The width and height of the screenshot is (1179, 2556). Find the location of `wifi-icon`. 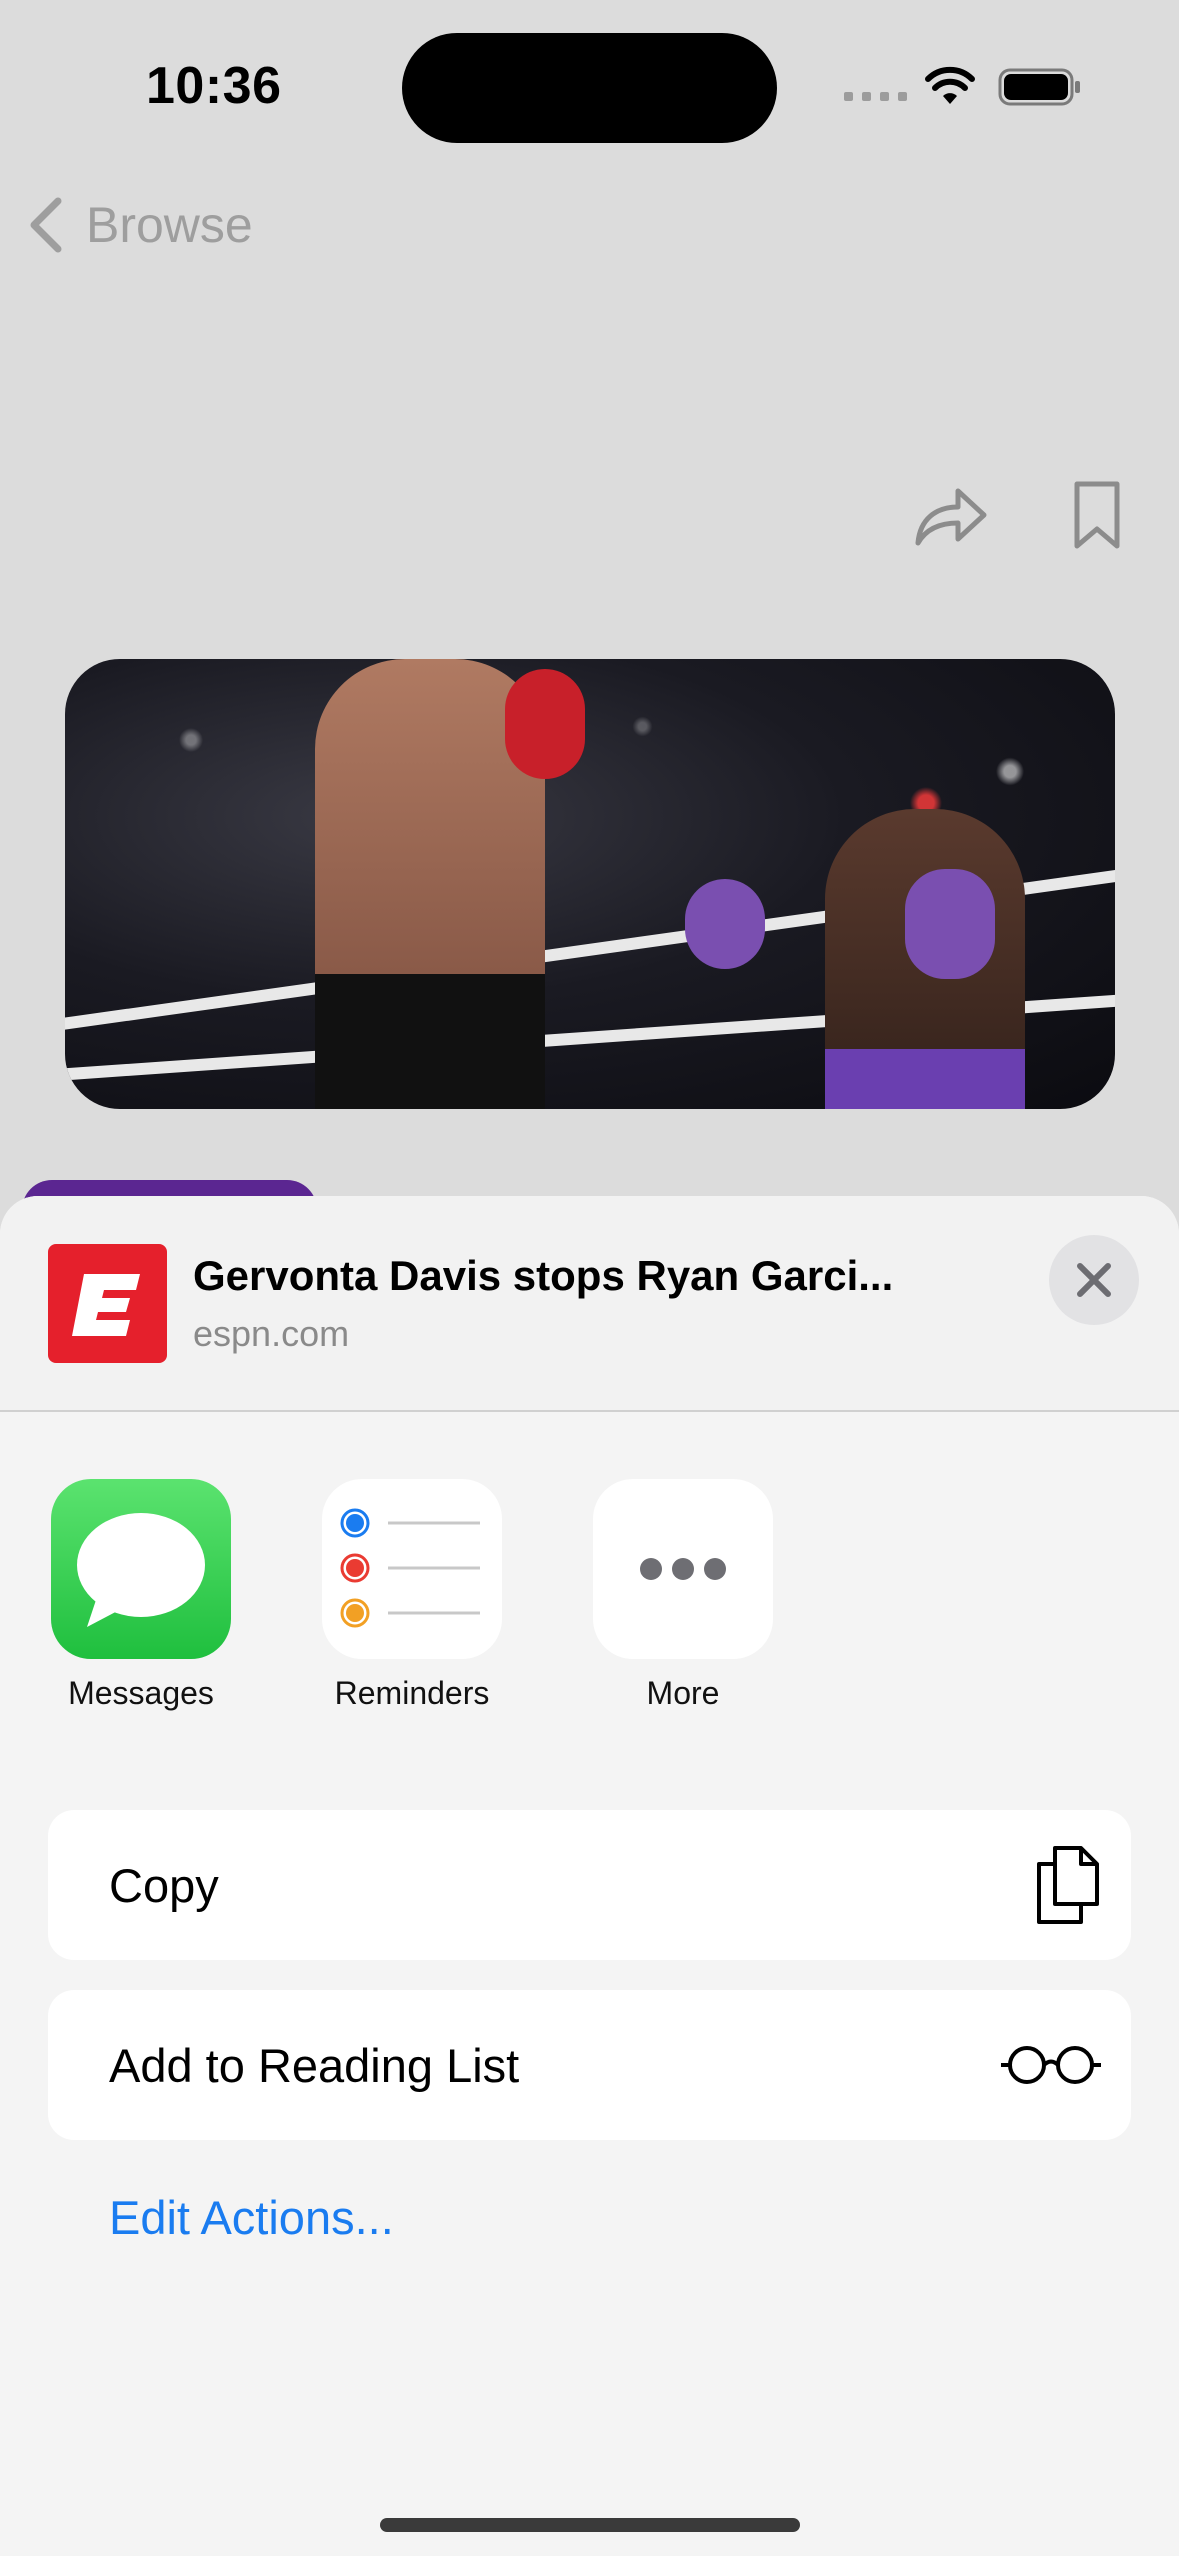

wifi-icon is located at coordinates (950, 87).